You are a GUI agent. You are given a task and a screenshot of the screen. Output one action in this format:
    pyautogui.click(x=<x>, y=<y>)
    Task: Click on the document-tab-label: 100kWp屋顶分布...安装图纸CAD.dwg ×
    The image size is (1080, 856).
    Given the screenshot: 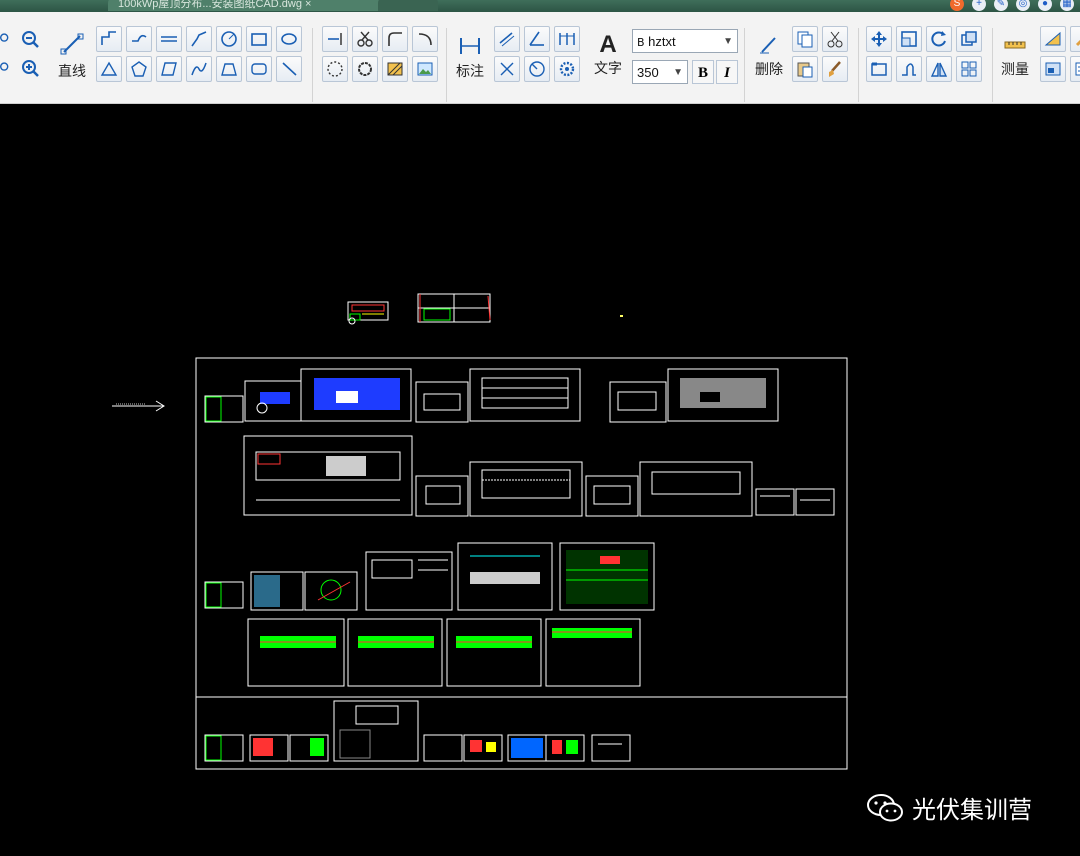 What is the action you would take?
    pyautogui.click(x=215, y=5)
    